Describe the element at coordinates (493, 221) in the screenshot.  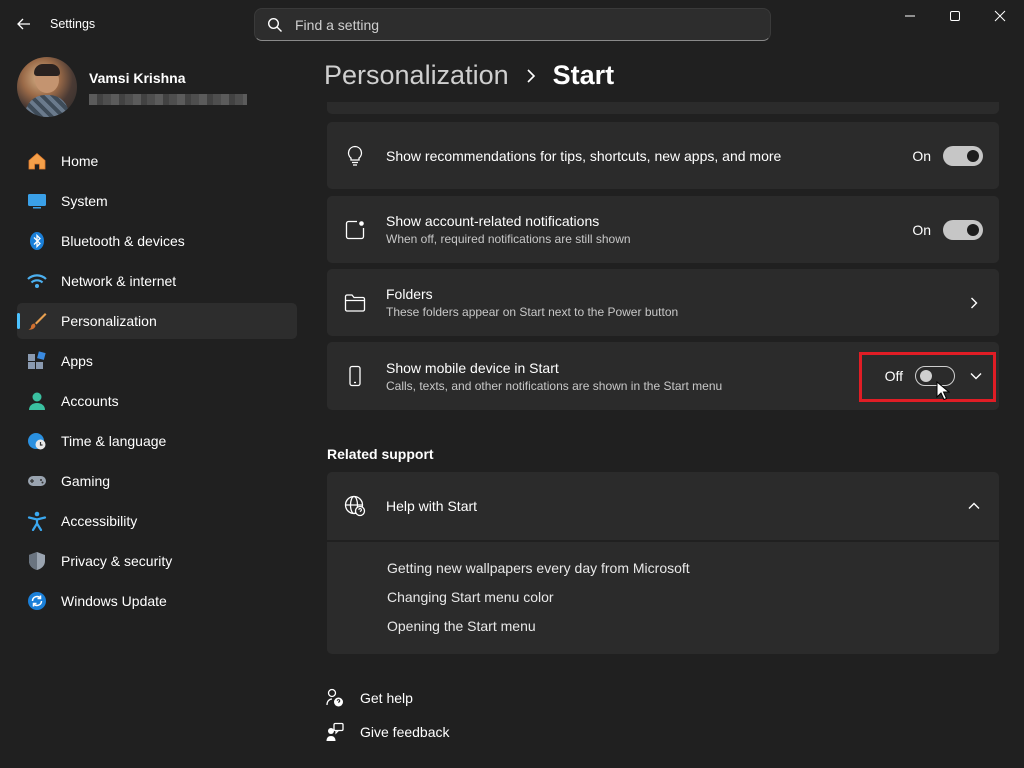
I see `setting-title: Show account-related notifications` at that location.